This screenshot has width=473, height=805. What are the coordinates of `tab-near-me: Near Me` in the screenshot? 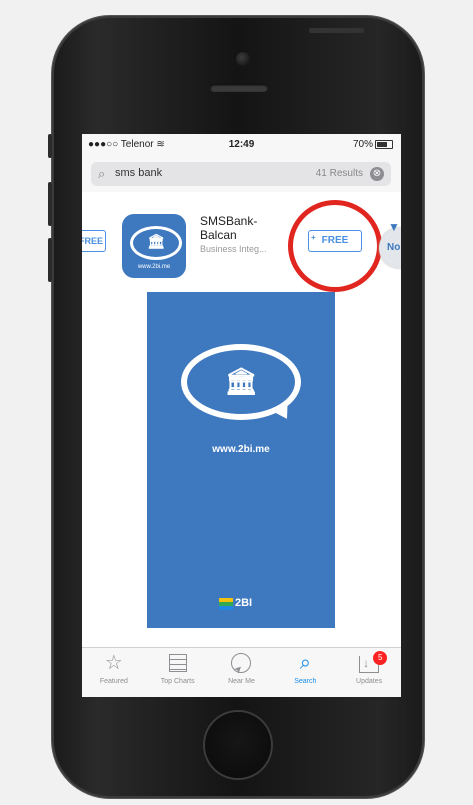 It's located at (242, 672).